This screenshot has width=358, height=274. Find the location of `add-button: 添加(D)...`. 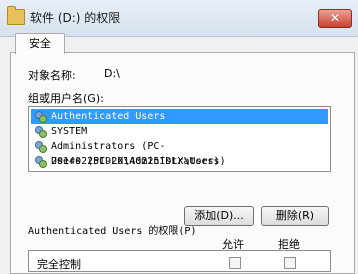

add-button: 添加(D)... is located at coordinates (219, 216).